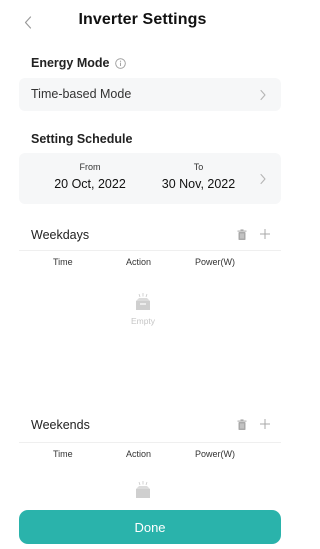  Describe the element at coordinates (90, 167) in the screenshot. I see `from-label: From` at that location.